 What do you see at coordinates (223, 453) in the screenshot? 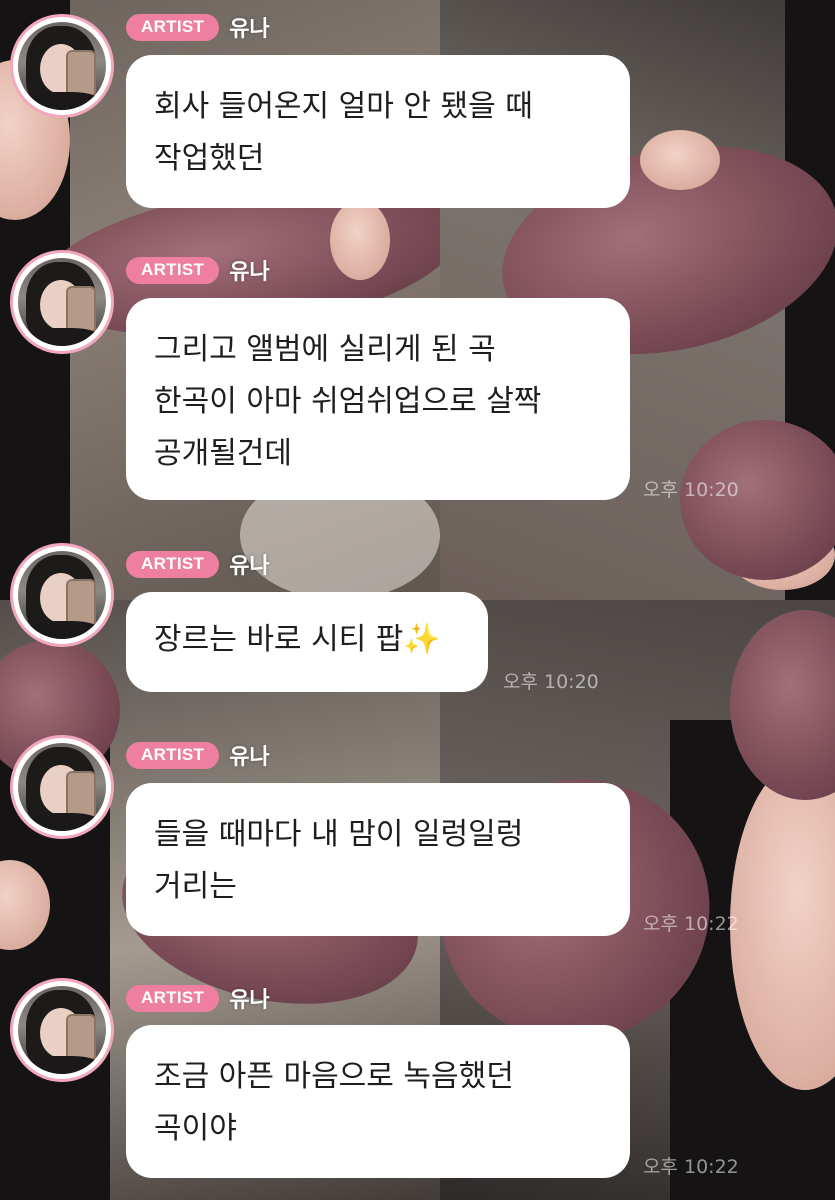
I see `message-text: 공개될건데` at bounding box center [223, 453].